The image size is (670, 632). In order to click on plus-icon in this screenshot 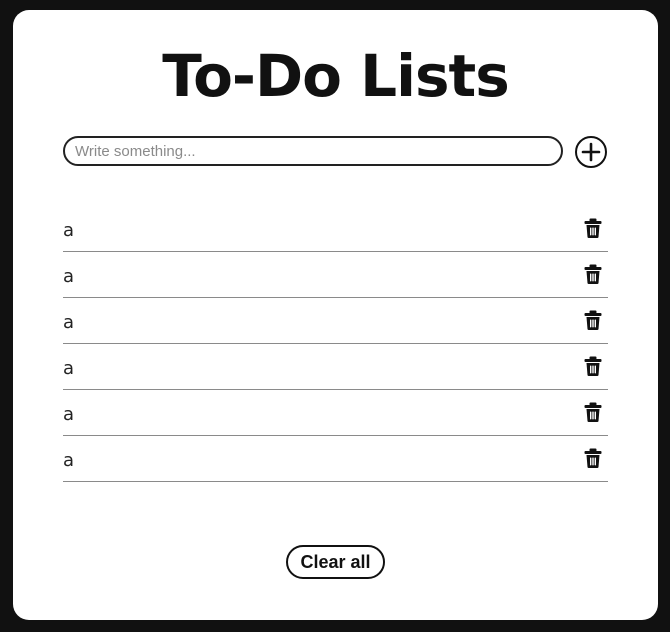, I will do `click(591, 152)`.